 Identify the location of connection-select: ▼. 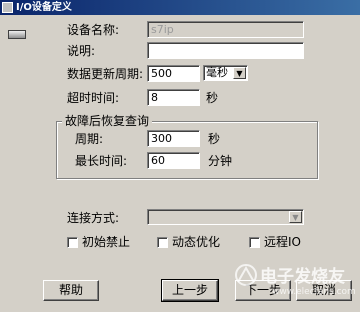
(225, 217).